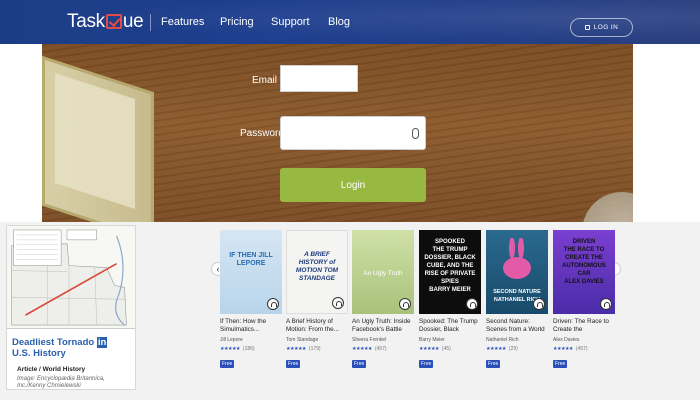  I want to click on book-author: Sheera Frenkel, so click(383, 340).